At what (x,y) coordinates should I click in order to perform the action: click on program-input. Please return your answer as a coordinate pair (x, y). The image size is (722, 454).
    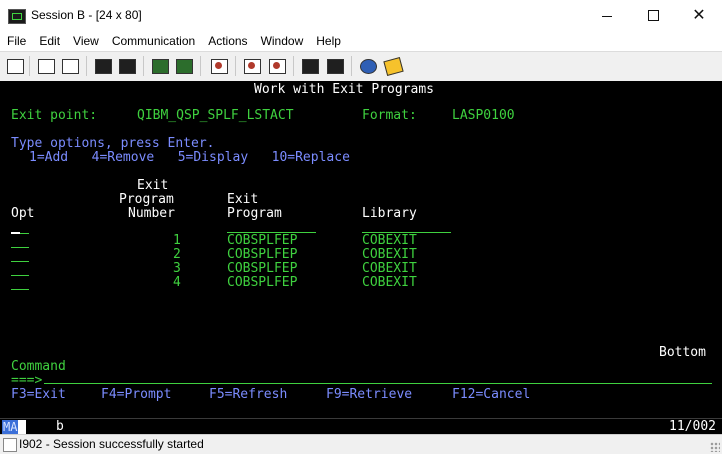
    Looking at the image, I should click on (271, 225).